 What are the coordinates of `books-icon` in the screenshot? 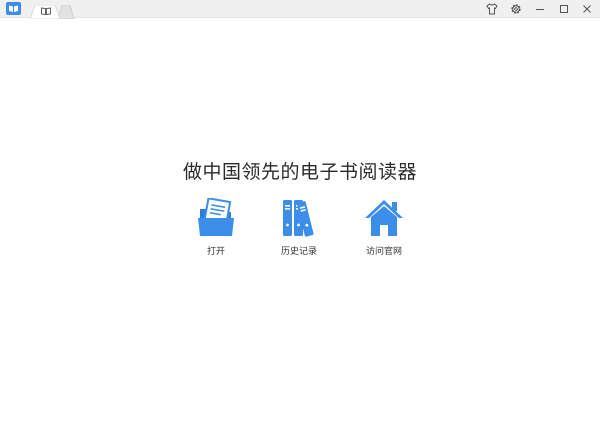 It's located at (298, 218).